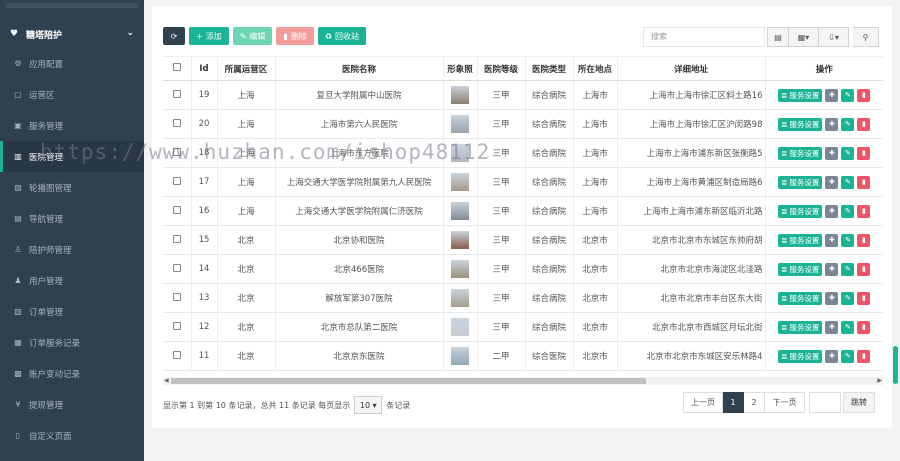 This screenshot has width=900, height=461. I want to click on select-all-header, so click(177, 68).